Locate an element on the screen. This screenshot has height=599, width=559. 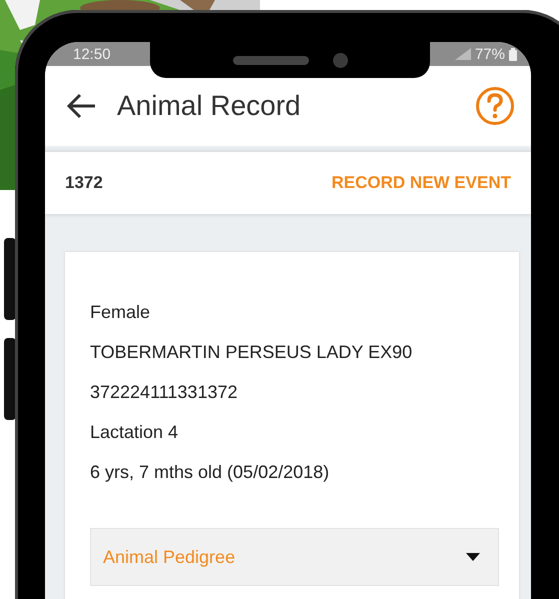
battery-level: 77% is located at coordinates (489, 54).